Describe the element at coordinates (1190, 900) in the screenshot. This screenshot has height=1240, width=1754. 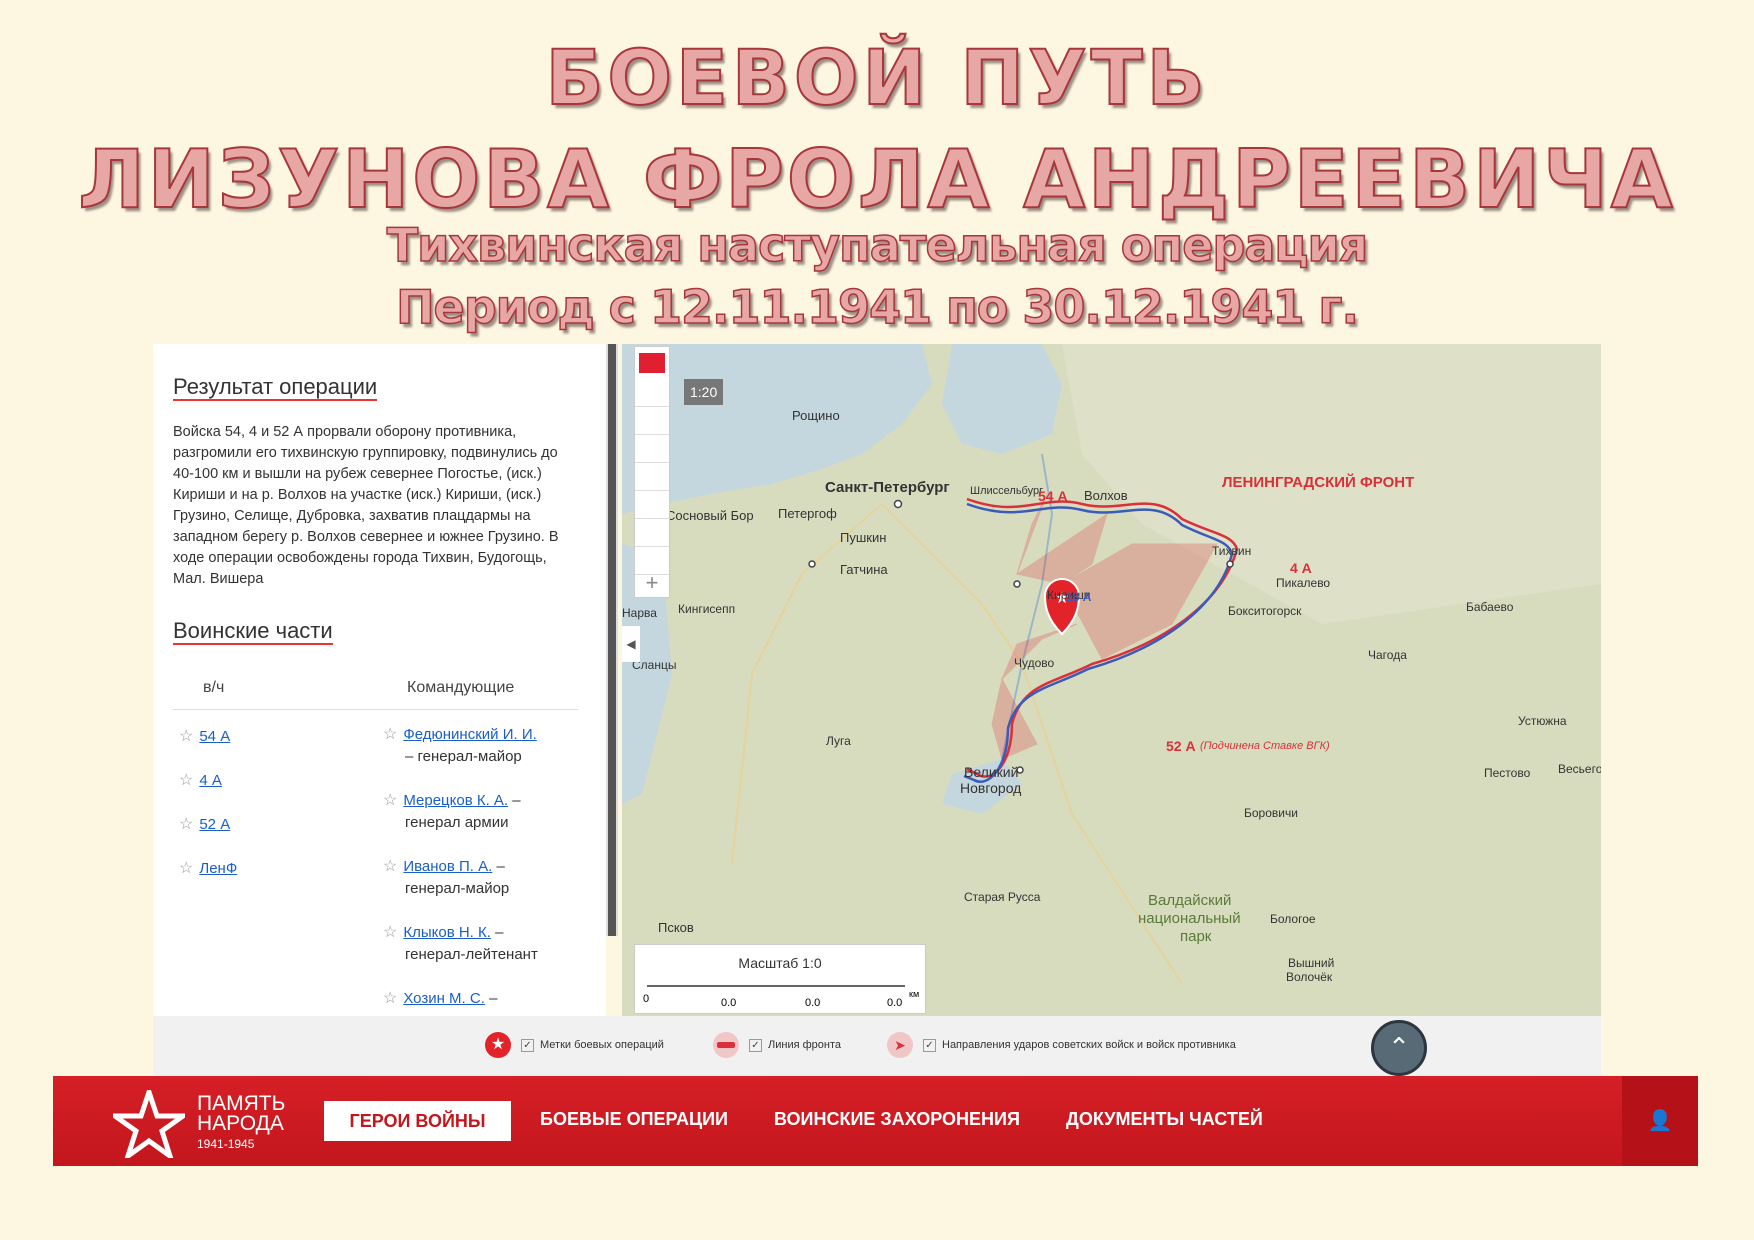
I see `map-label: Валдайский` at that location.